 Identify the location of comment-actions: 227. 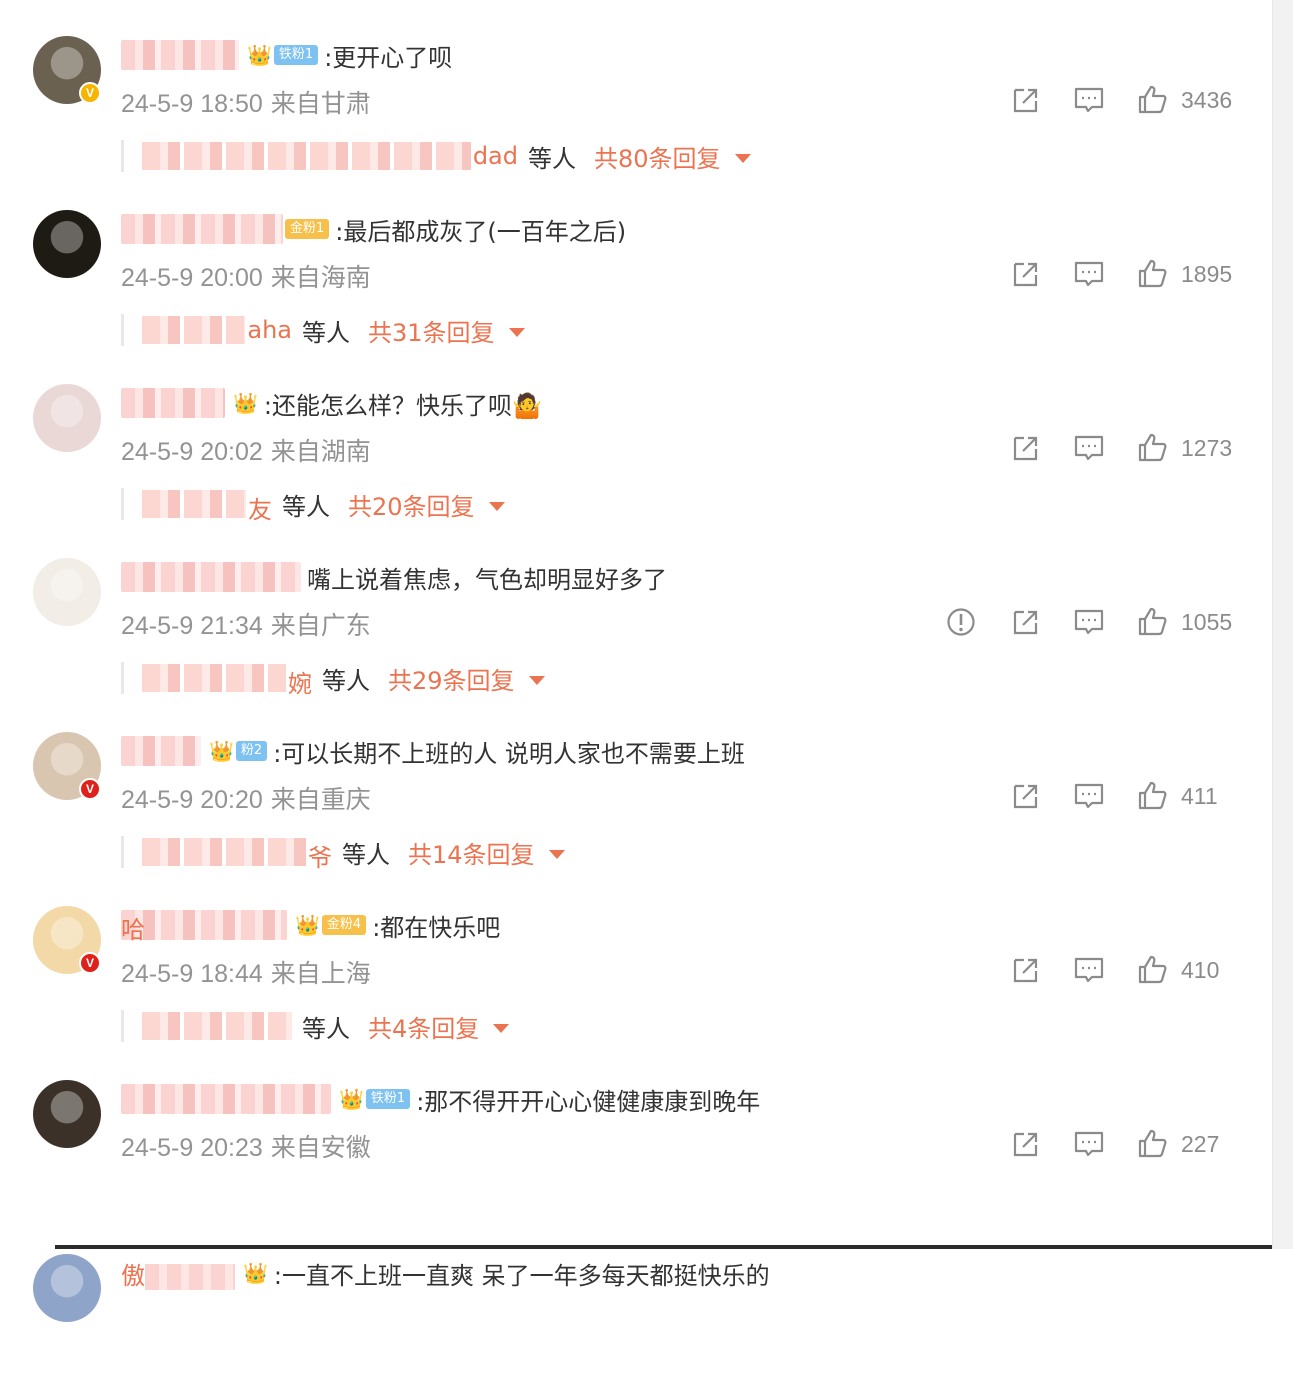
(1105, 1144).